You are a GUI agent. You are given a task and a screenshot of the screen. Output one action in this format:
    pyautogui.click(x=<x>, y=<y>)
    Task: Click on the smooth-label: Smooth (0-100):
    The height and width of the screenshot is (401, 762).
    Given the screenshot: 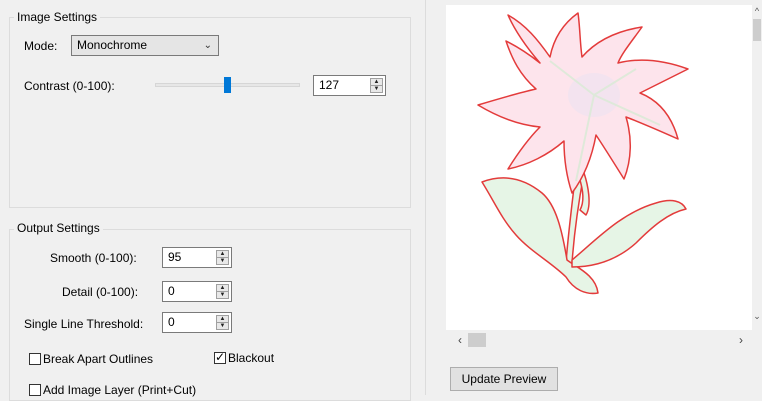 What is the action you would take?
    pyautogui.click(x=93, y=258)
    